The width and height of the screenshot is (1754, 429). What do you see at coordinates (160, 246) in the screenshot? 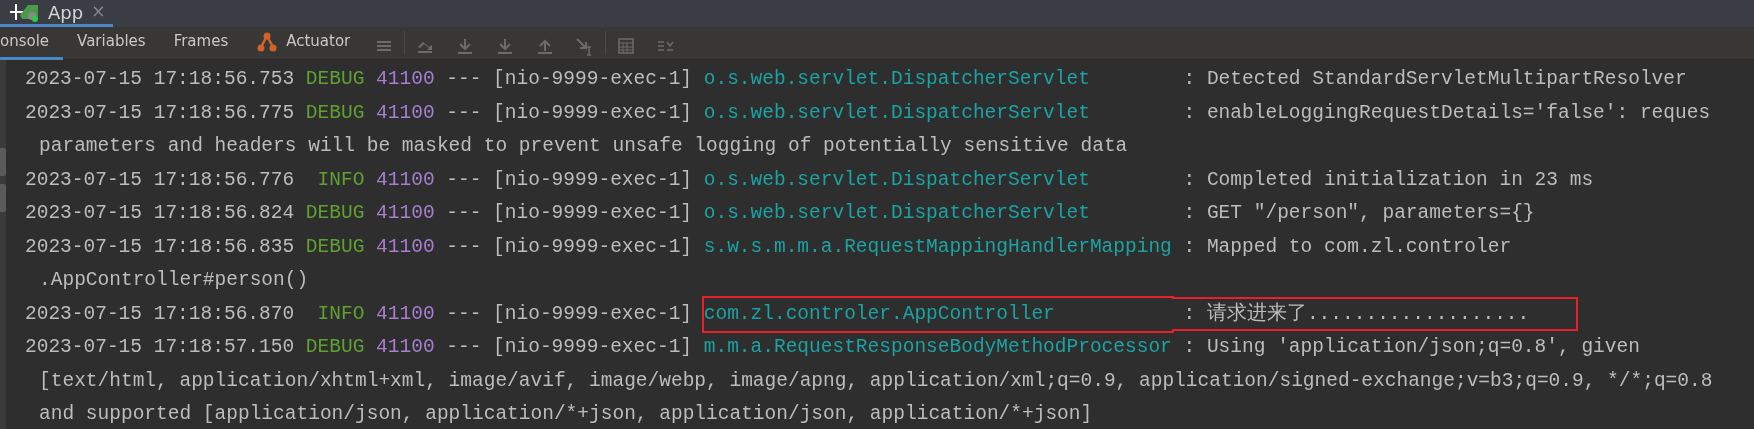
I see `log-timestamp: 2023-07-15 17:18:56.835` at bounding box center [160, 246].